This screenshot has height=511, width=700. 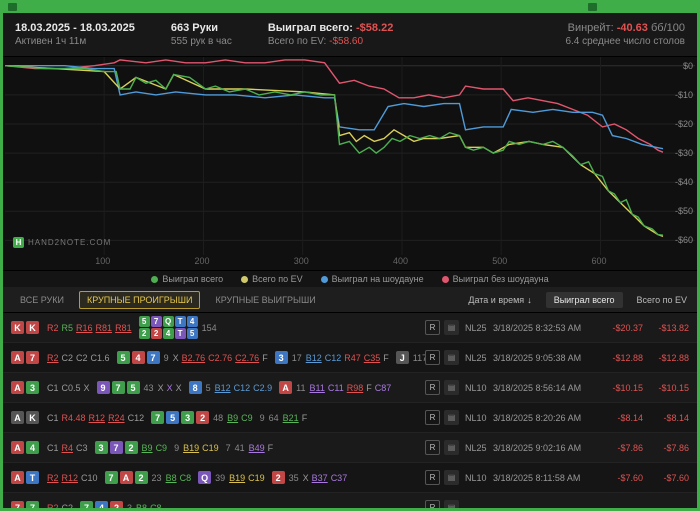 What do you see at coordinates (599, 261) in the screenshot?
I see `x-axis-label: 600` at bounding box center [599, 261].